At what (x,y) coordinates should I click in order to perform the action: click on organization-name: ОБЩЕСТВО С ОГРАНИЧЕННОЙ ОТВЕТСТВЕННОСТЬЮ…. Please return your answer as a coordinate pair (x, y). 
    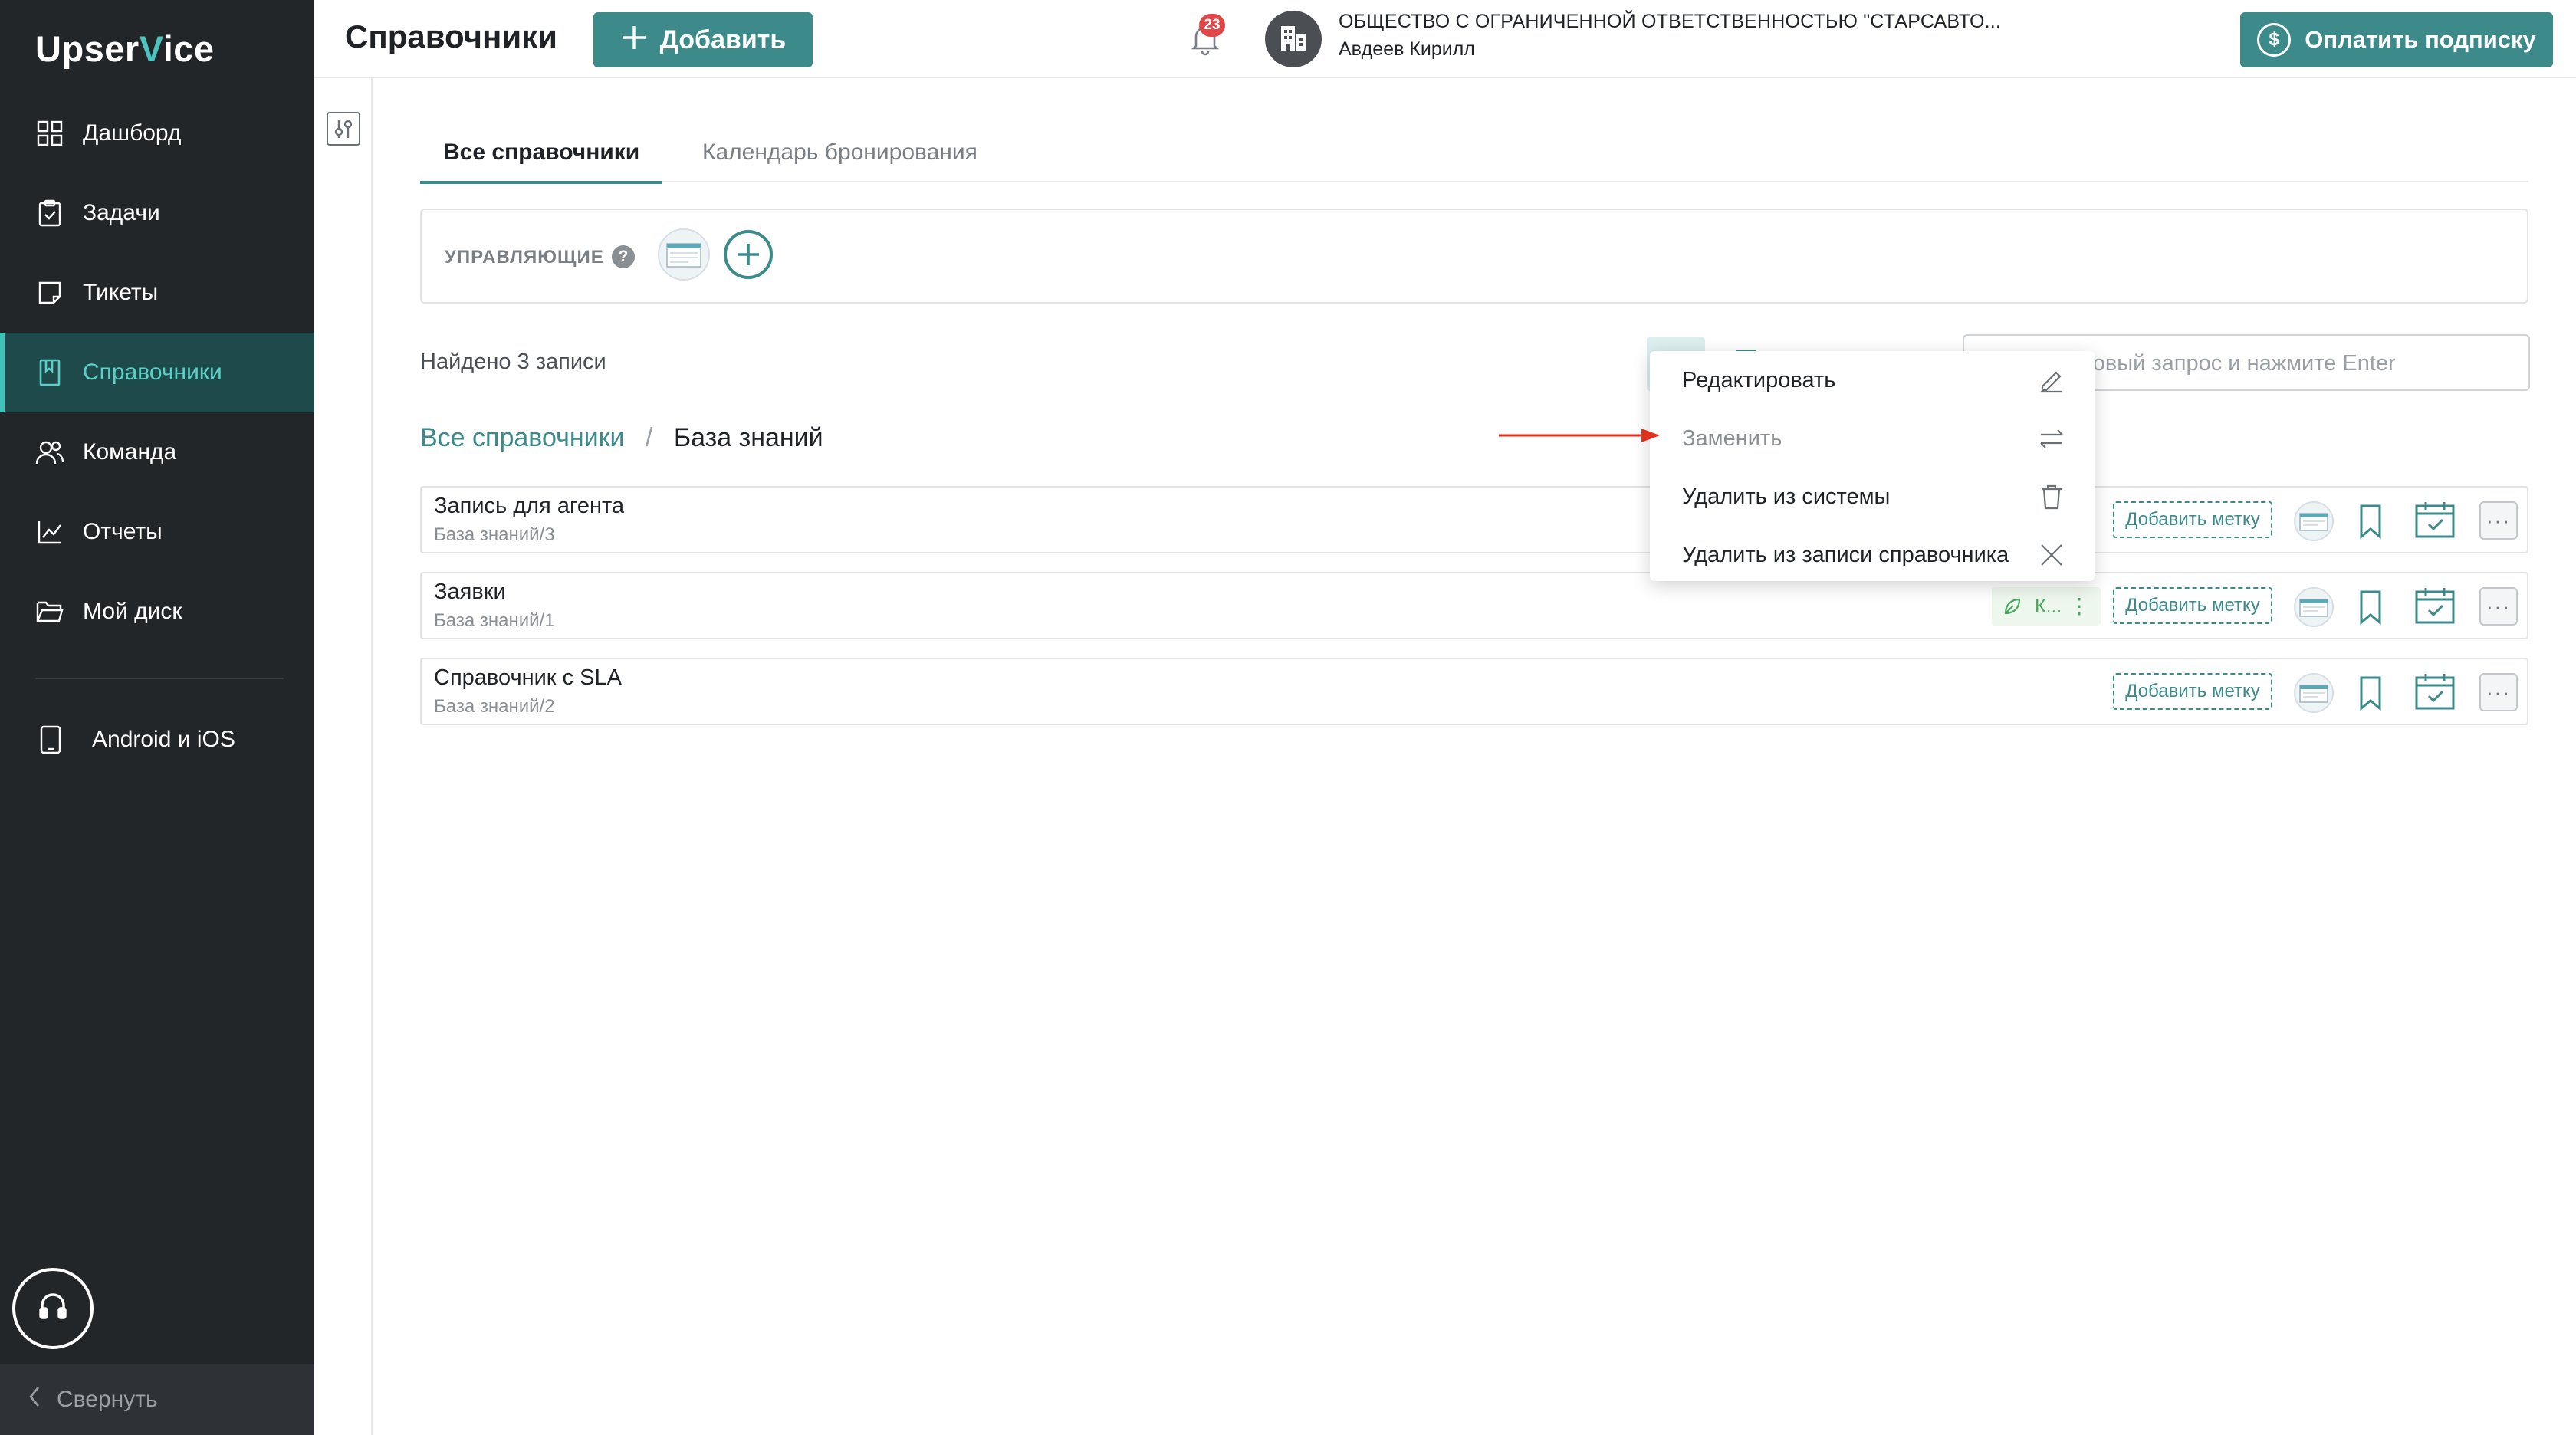
    Looking at the image, I should click on (1670, 22).